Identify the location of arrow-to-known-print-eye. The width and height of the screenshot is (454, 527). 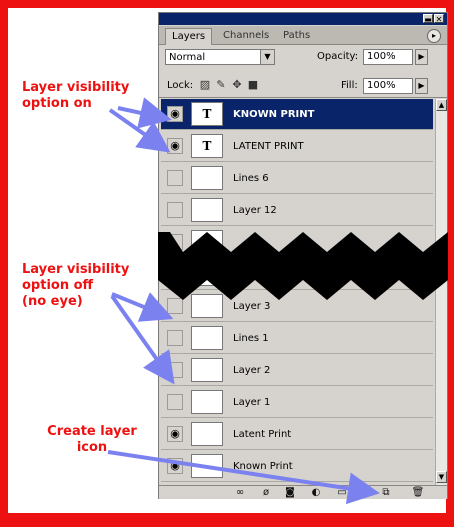
(144, 113).